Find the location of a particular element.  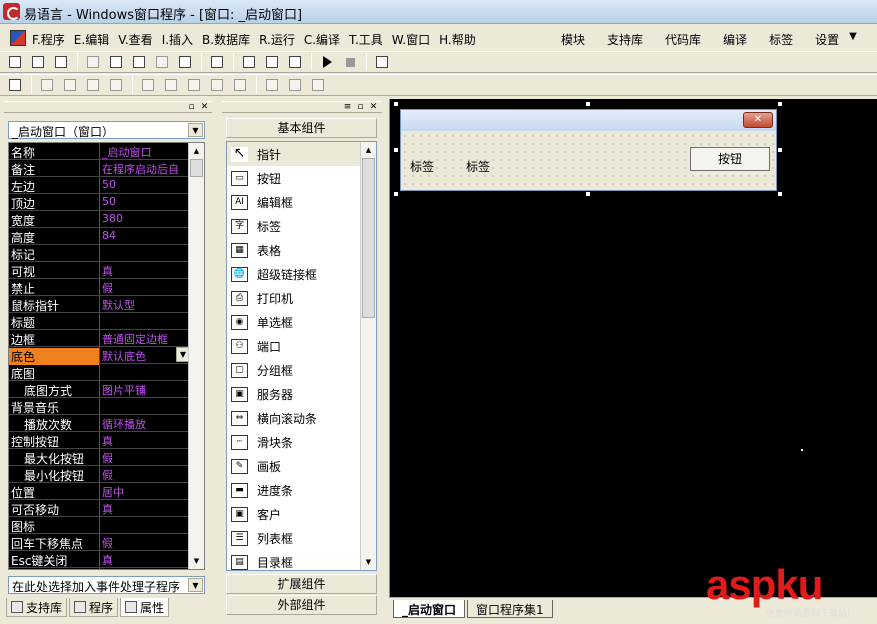

tab-program: 程序 is located at coordinates (94, 607).